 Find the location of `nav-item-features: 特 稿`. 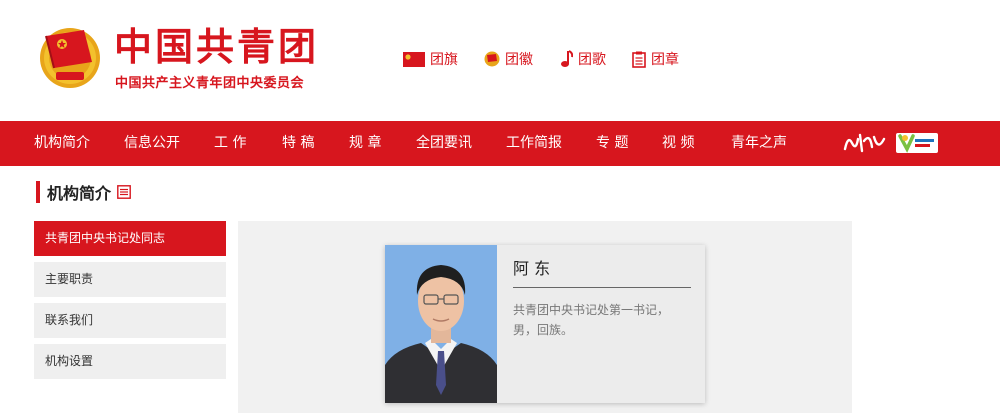

nav-item-features: 特 稿 is located at coordinates (298, 143).